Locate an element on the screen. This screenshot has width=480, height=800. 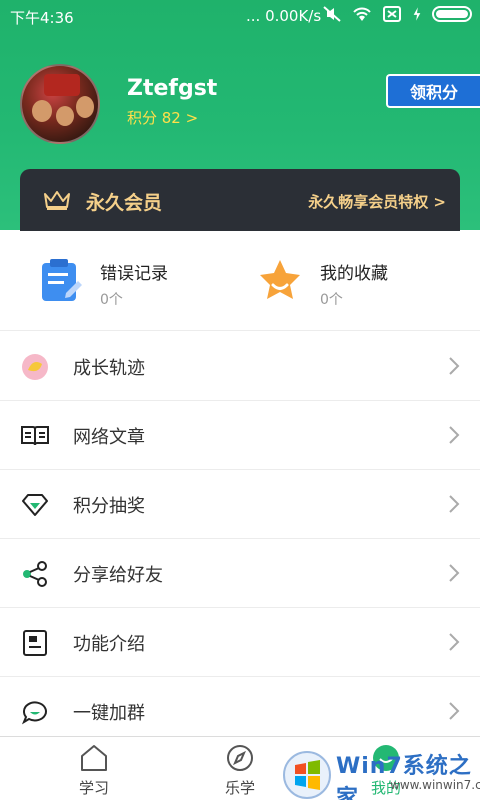
menu-item-articles: 网络文章 is located at coordinates (240, 435).